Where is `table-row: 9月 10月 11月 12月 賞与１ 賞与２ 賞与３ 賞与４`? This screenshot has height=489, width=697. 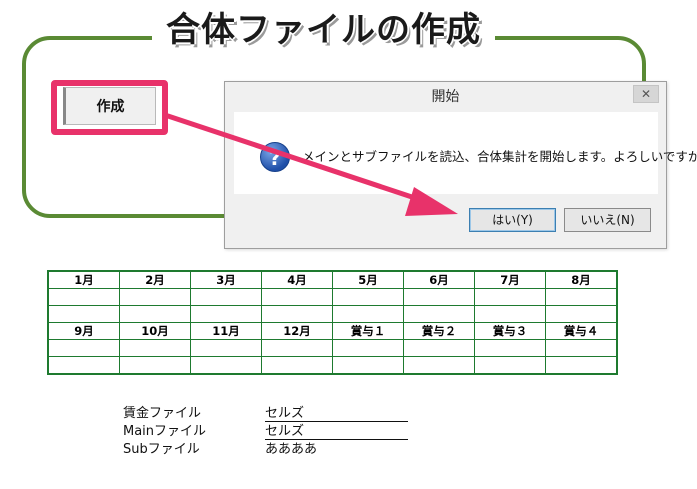
table-row: 9月 10月 11月 12月 賞与１ 賞与２ 賞与３ 賞与４ is located at coordinates (332, 331).